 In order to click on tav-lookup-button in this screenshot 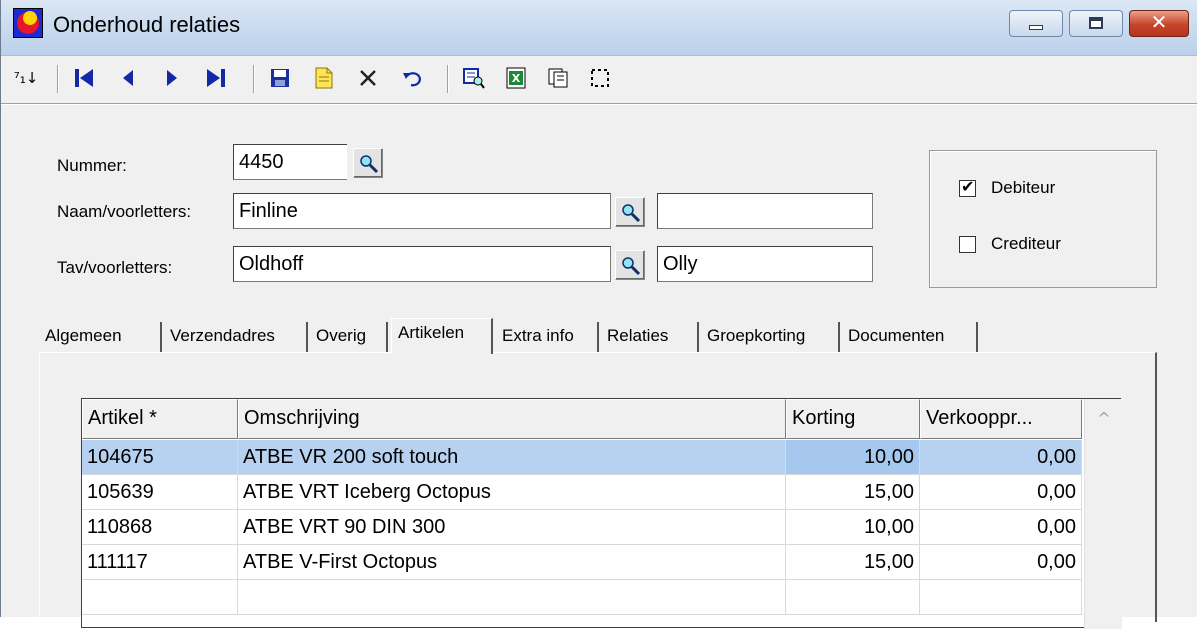, I will do `click(630, 265)`.